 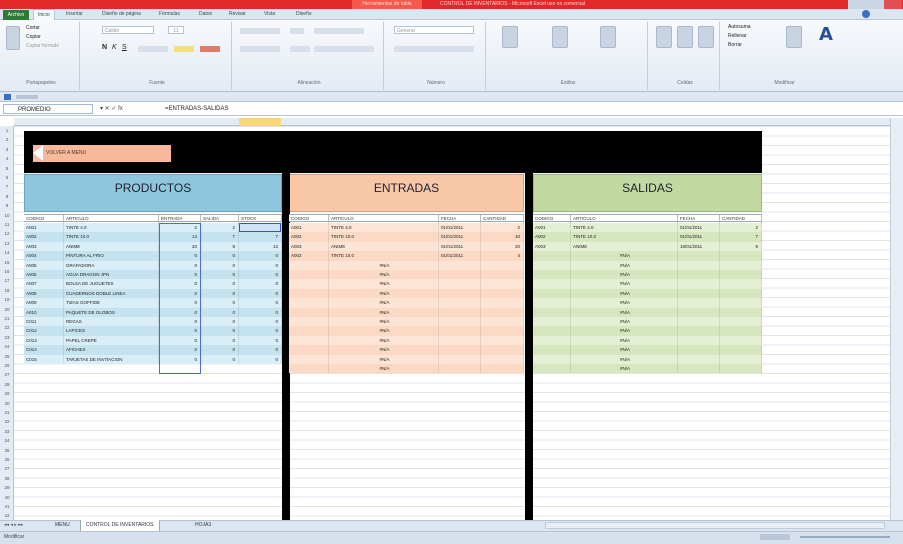 I want to click on italic-icon: K, so click(x=114, y=47).